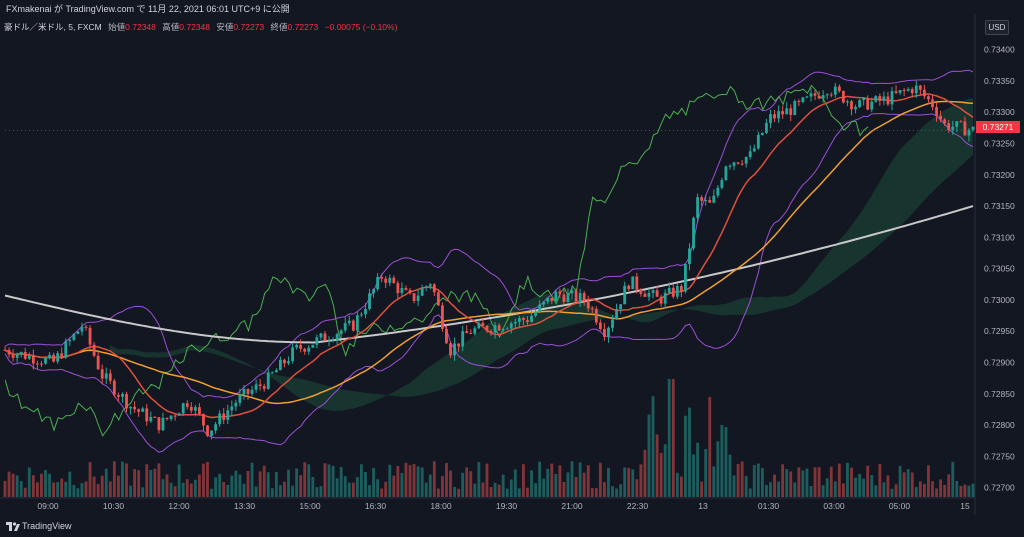  I want to click on low-label: 安値, so click(225, 27).